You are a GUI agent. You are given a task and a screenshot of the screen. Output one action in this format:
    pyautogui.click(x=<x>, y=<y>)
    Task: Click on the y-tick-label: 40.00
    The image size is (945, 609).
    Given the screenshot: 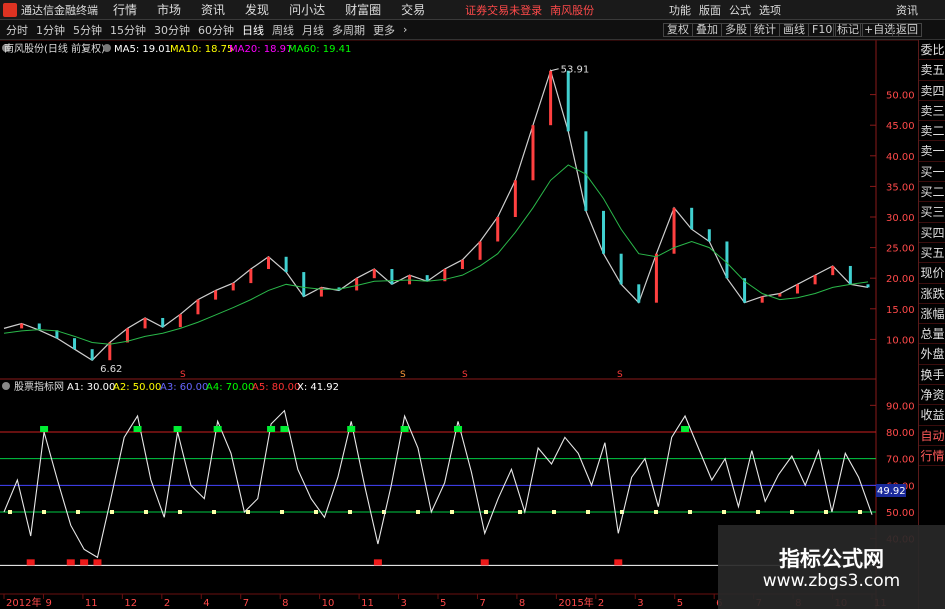 What is the action you would take?
    pyautogui.click(x=900, y=157)
    